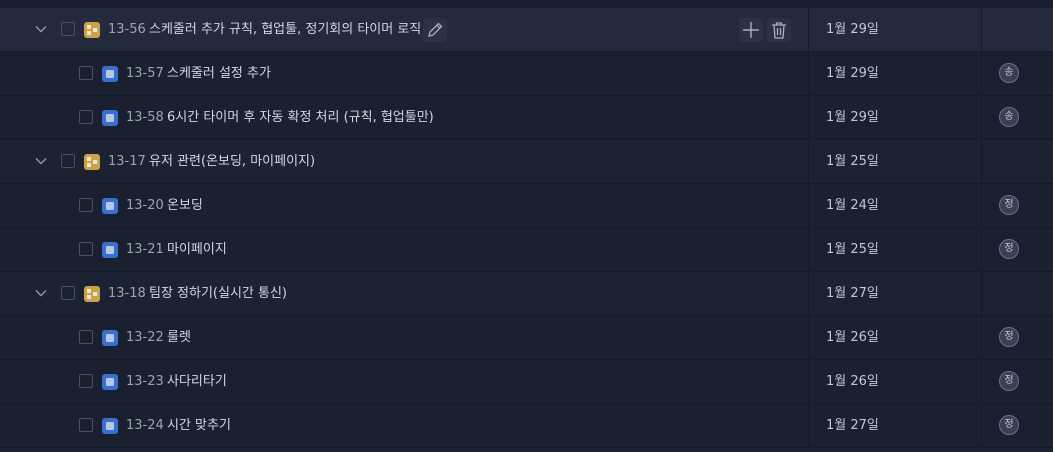 This screenshot has width=1053, height=452. What do you see at coordinates (218, 293) in the screenshot?
I see `issue-title: 팀장 정하기(실시간 통신)` at bounding box center [218, 293].